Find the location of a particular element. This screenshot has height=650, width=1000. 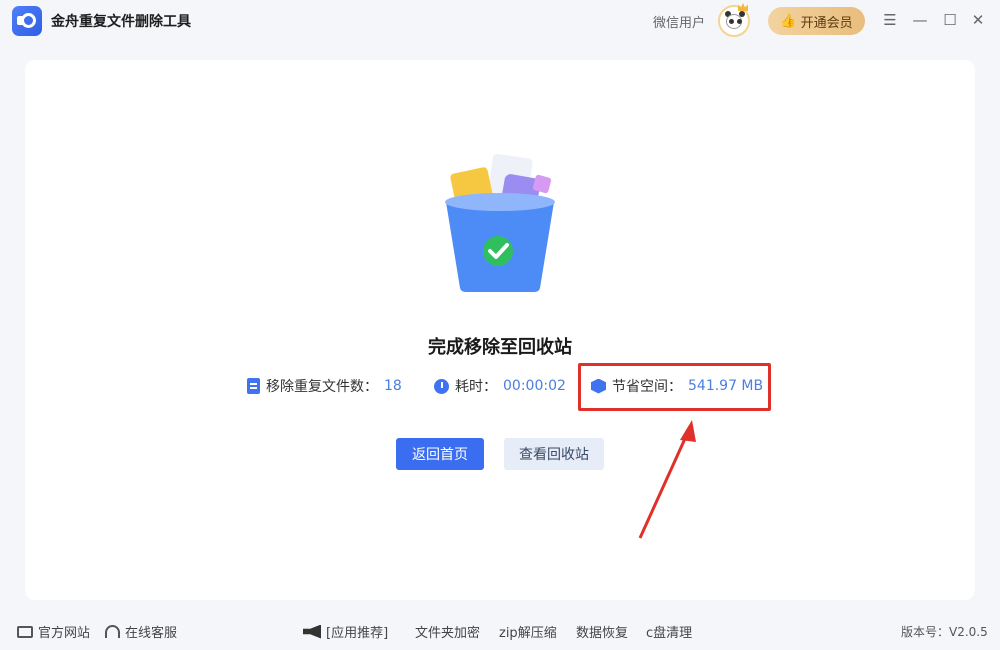

back-home-button: 返回首页 is located at coordinates (440, 454).